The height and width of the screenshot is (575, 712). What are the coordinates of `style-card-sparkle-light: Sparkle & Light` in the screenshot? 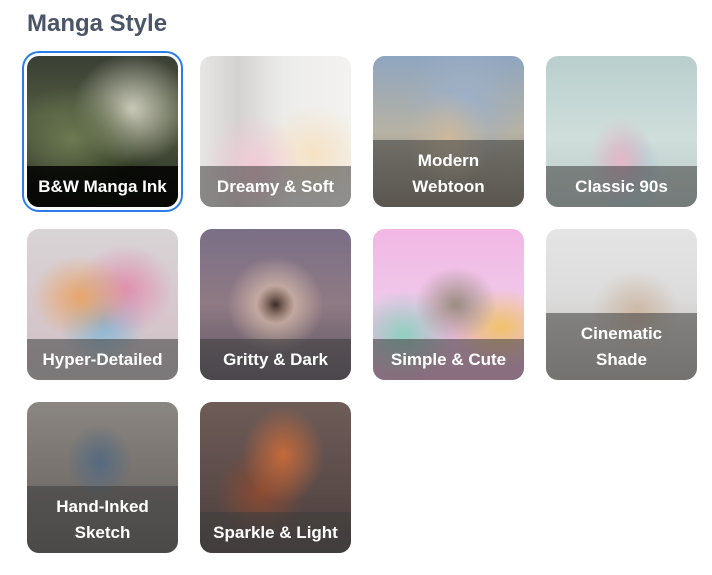 It's located at (275, 477).